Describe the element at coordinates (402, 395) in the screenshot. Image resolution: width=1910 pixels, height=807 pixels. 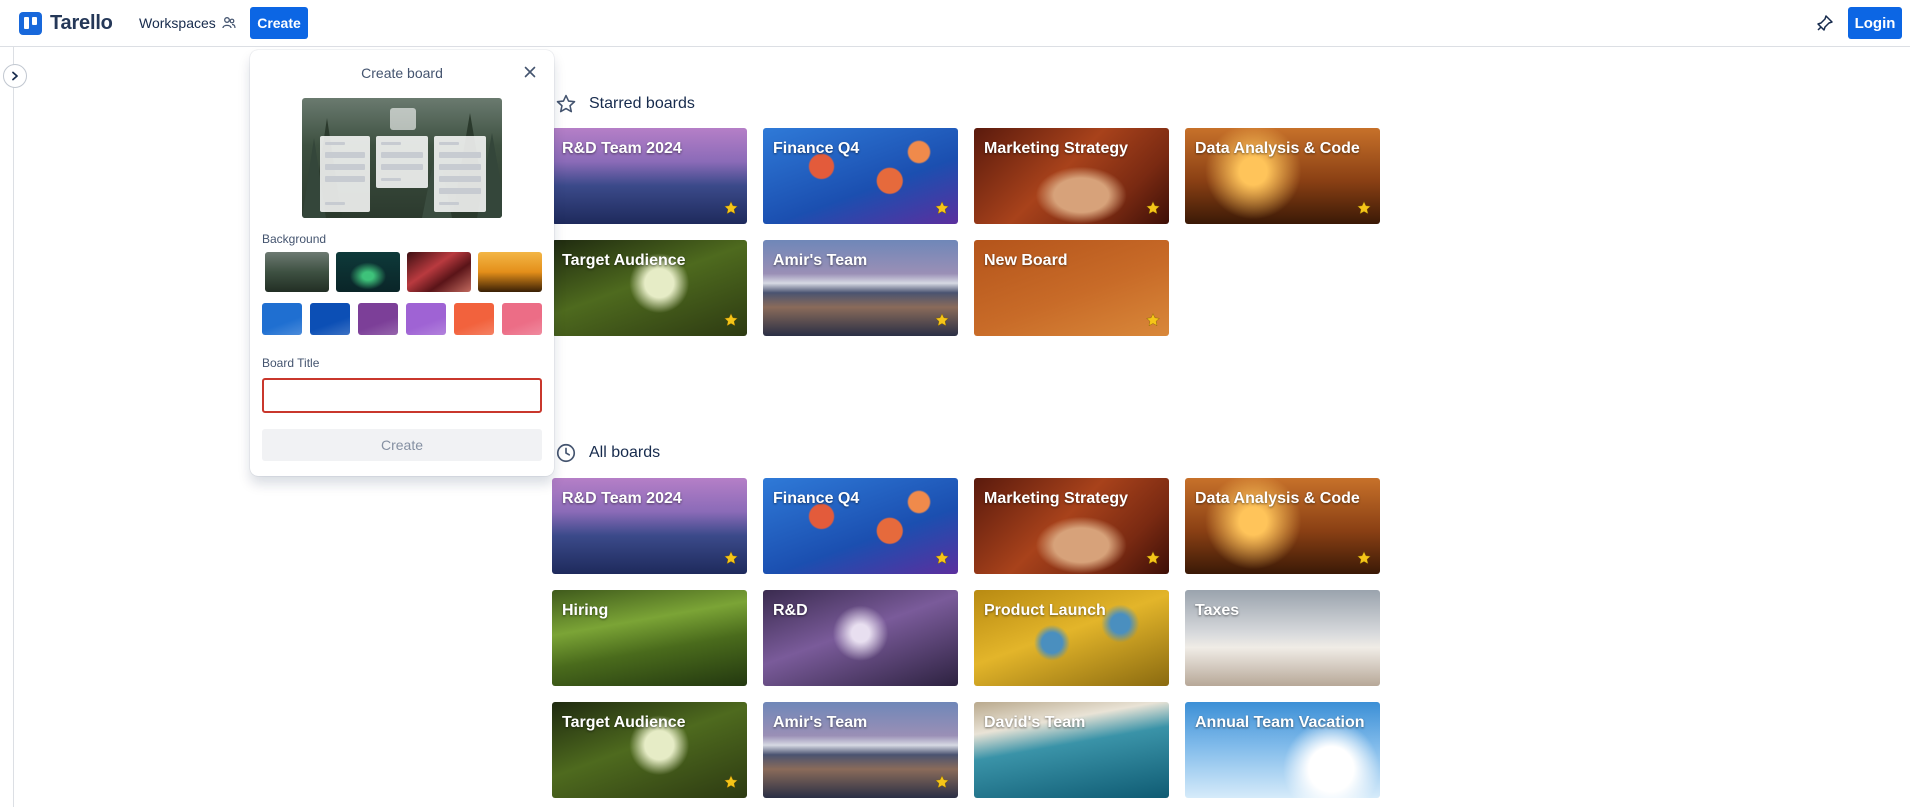
I see `board-title-input` at that location.